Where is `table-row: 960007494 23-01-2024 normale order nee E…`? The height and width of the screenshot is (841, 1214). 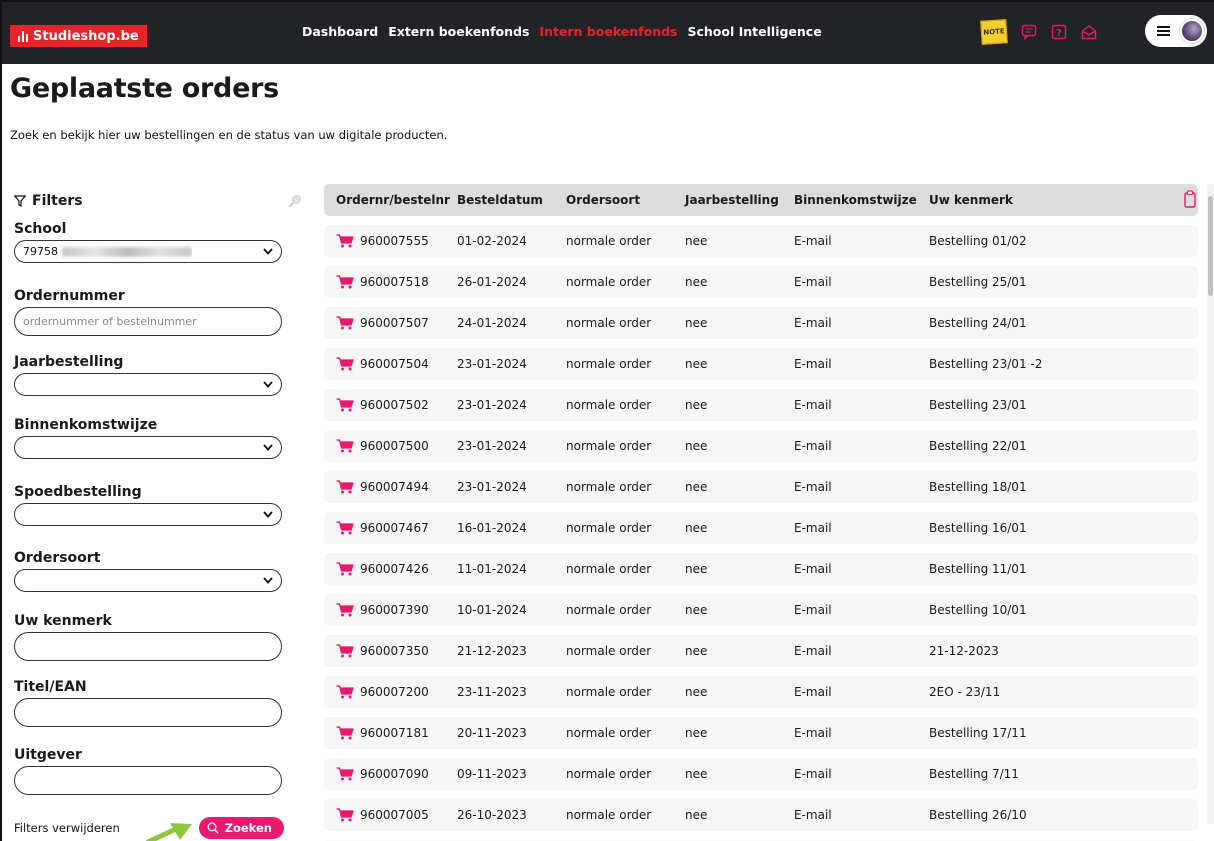
table-row: 960007494 23-01-2024 normale order nee E… is located at coordinates (761, 487).